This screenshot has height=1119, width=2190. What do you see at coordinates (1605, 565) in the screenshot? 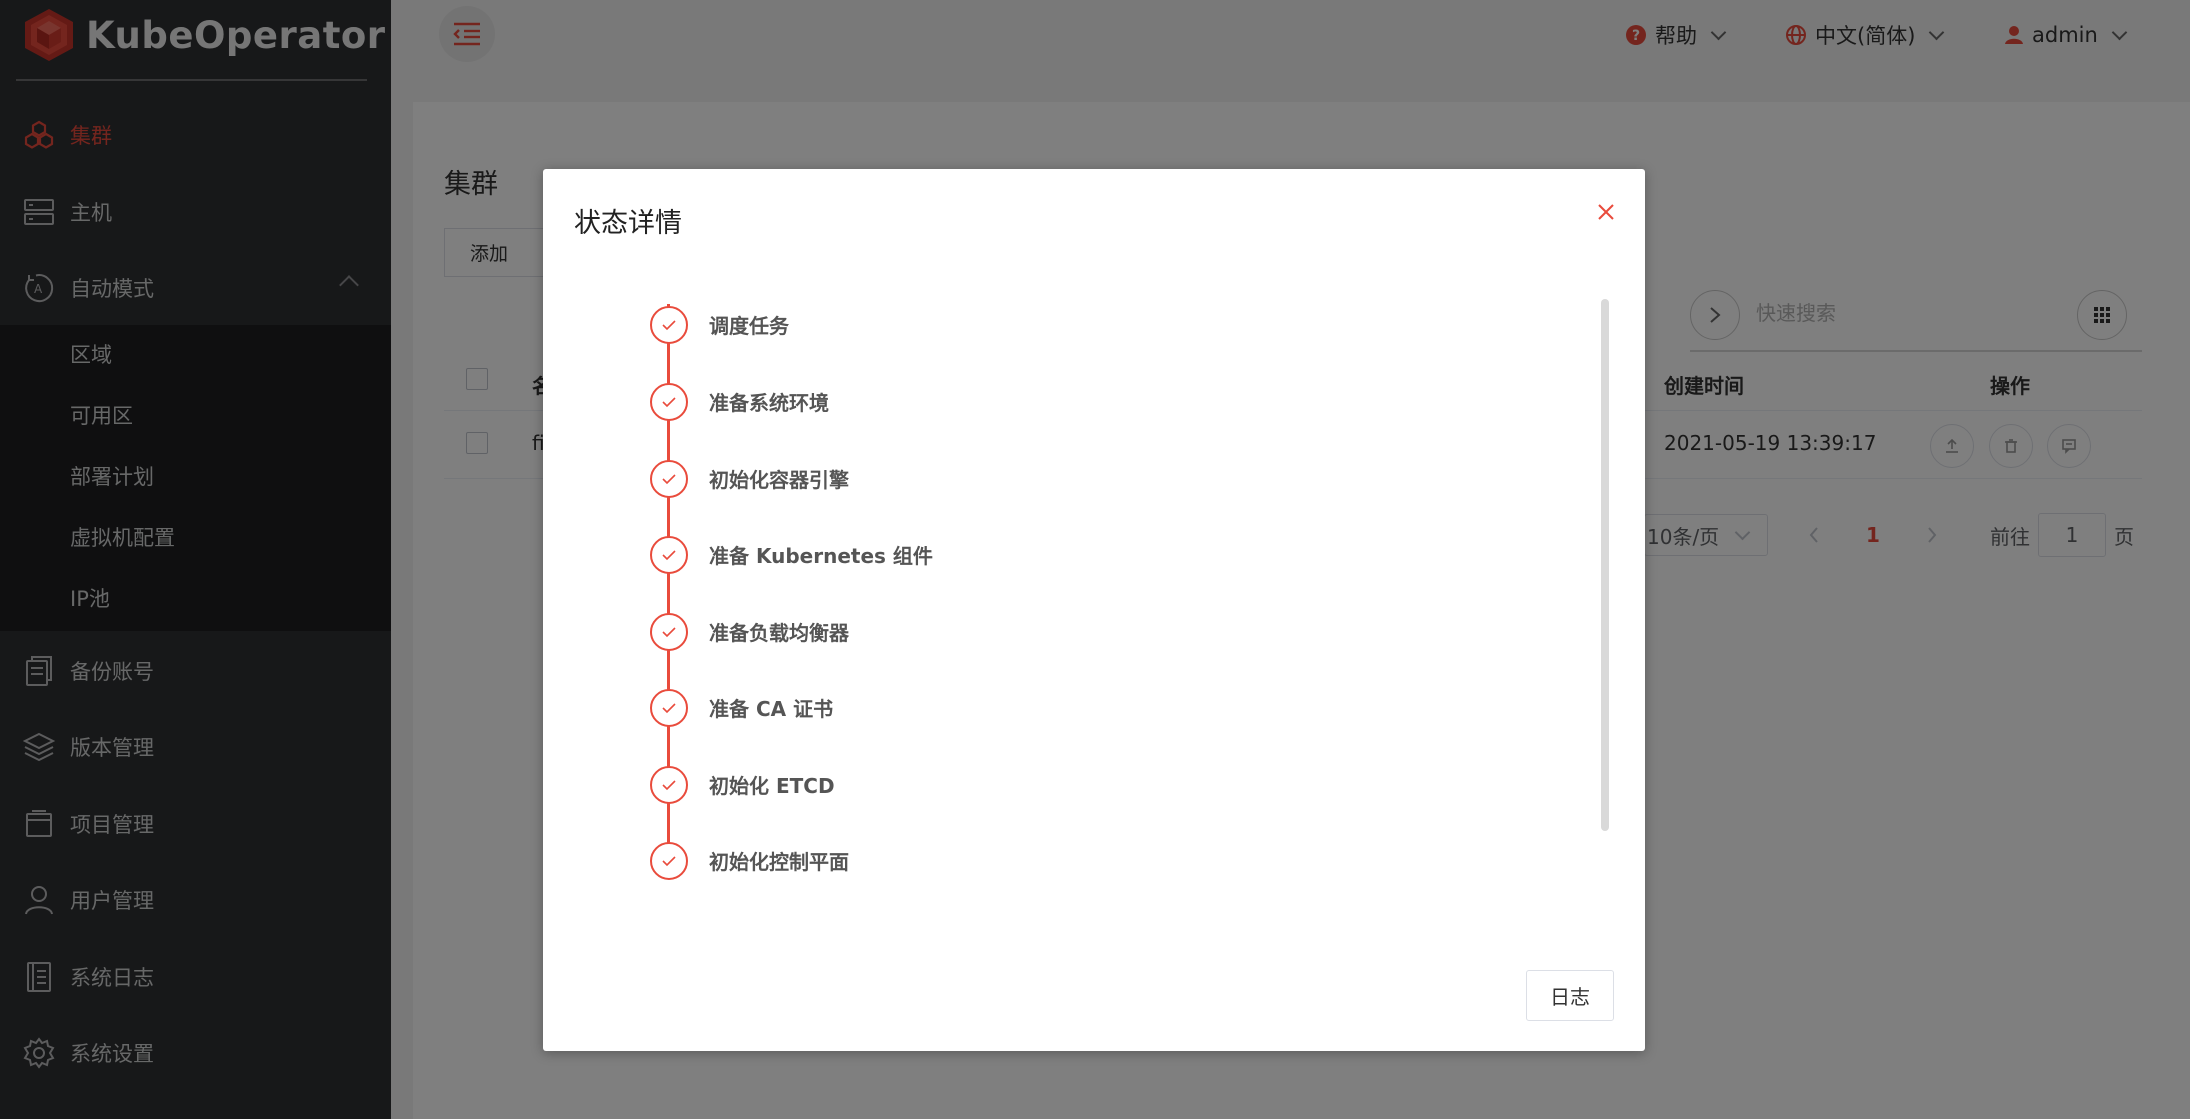
I see `dialog-scrollbar` at bounding box center [1605, 565].